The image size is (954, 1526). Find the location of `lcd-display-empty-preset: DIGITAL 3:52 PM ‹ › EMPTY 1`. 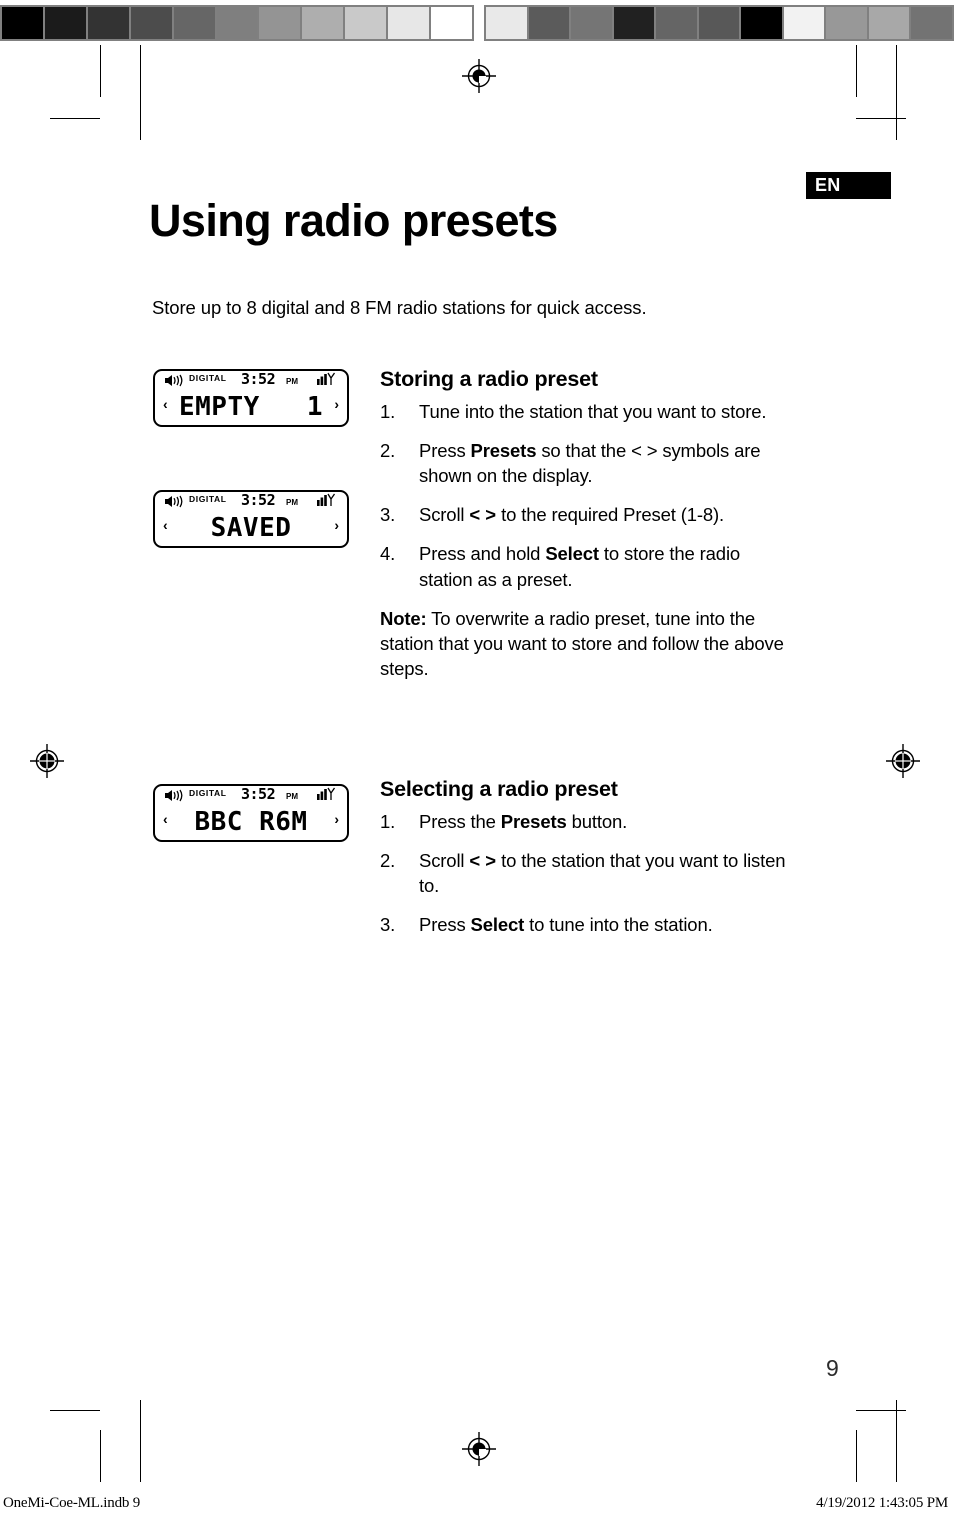

lcd-display-empty-preset: DIGITAL 3:52 PM ‹ › EMPTY 1 is located at coordinates (251, 398).